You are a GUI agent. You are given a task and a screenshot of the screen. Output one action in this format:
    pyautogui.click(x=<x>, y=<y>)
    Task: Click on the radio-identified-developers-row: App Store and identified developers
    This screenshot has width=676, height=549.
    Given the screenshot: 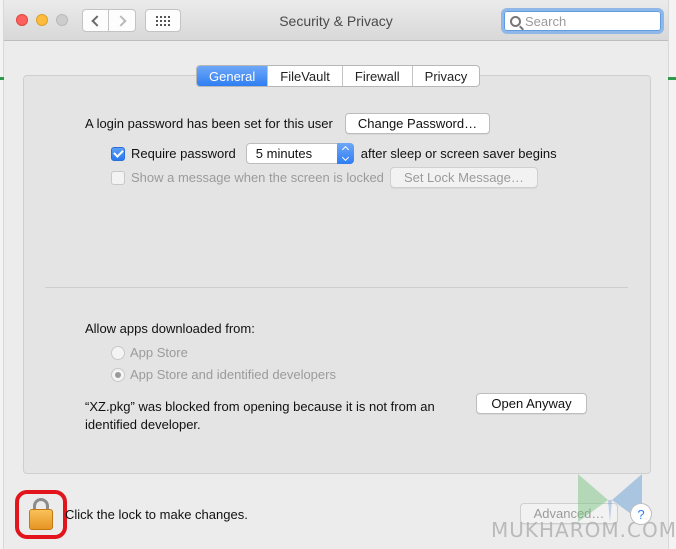 What is the action you would take?
    pyautogui.click(x=223, y=374)
    